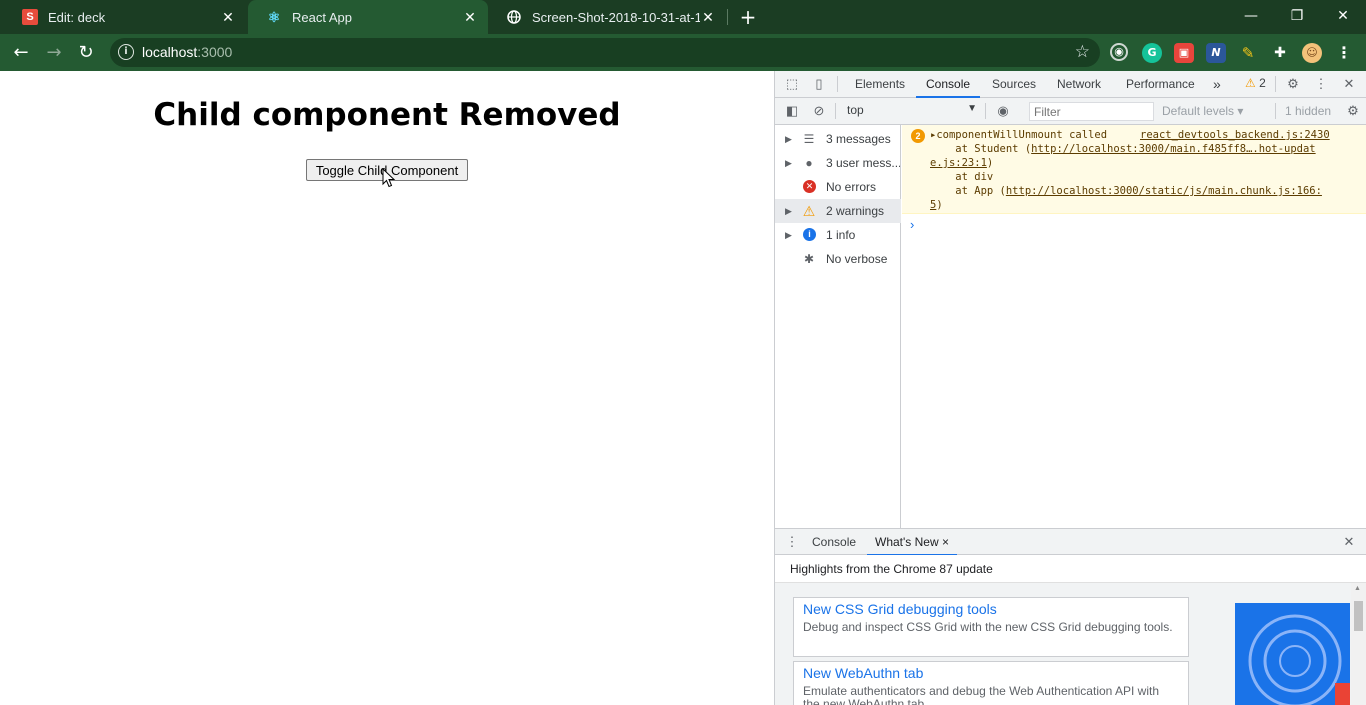  I want to click on sidebar-item-verbose: ✱ No verbose, so click(838, 259).